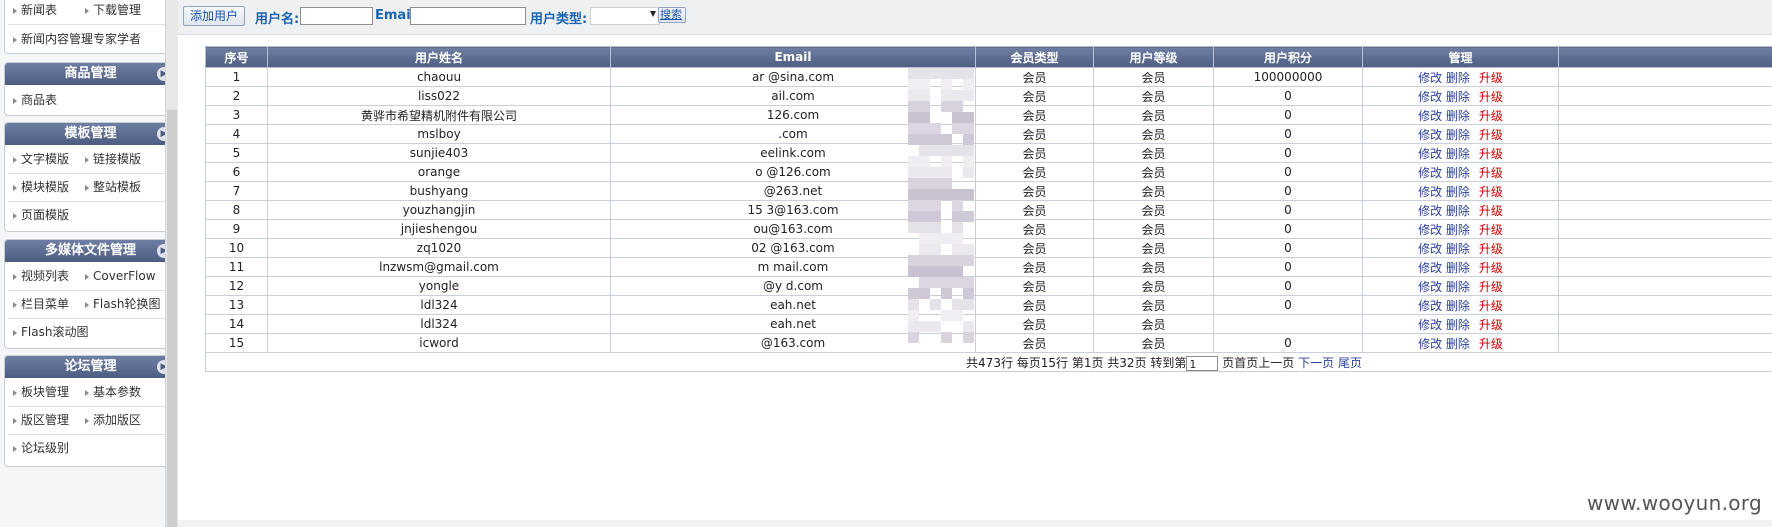  I want to click on email-input, so click(468, 16).